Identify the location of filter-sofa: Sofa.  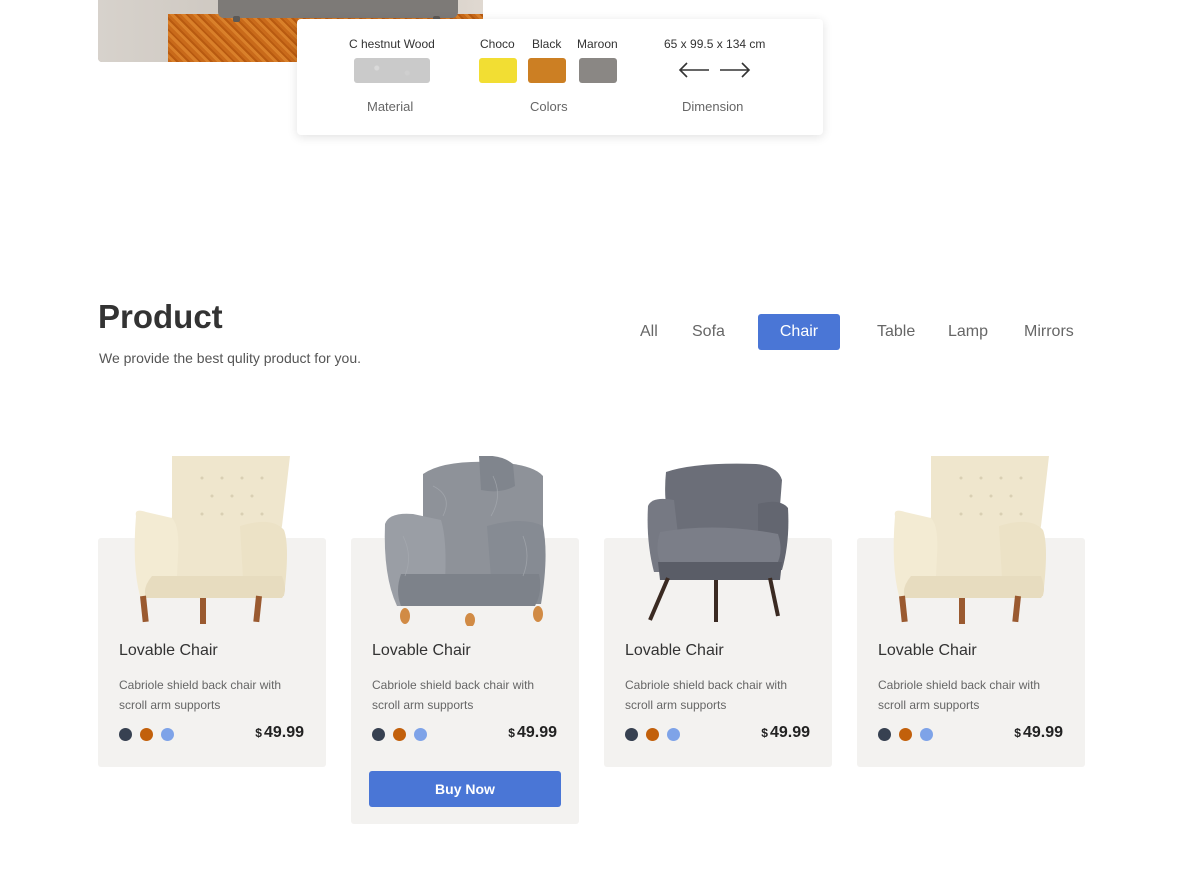
(708, 332).